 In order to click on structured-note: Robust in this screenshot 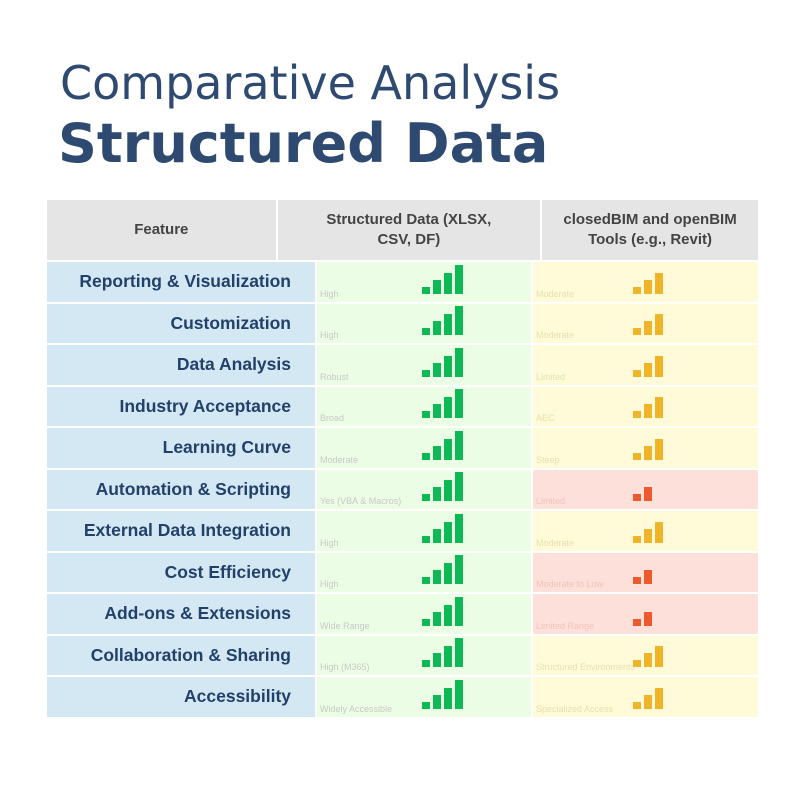, I will do `click(334, 376)`.